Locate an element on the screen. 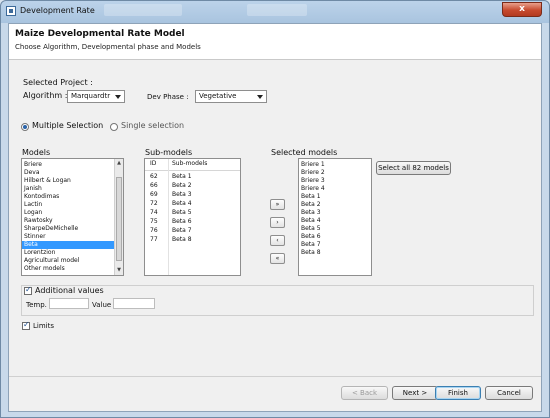 The width and height of the screenshot is (550, 418). column-header-id: ID is located at coordinates (153, 163).